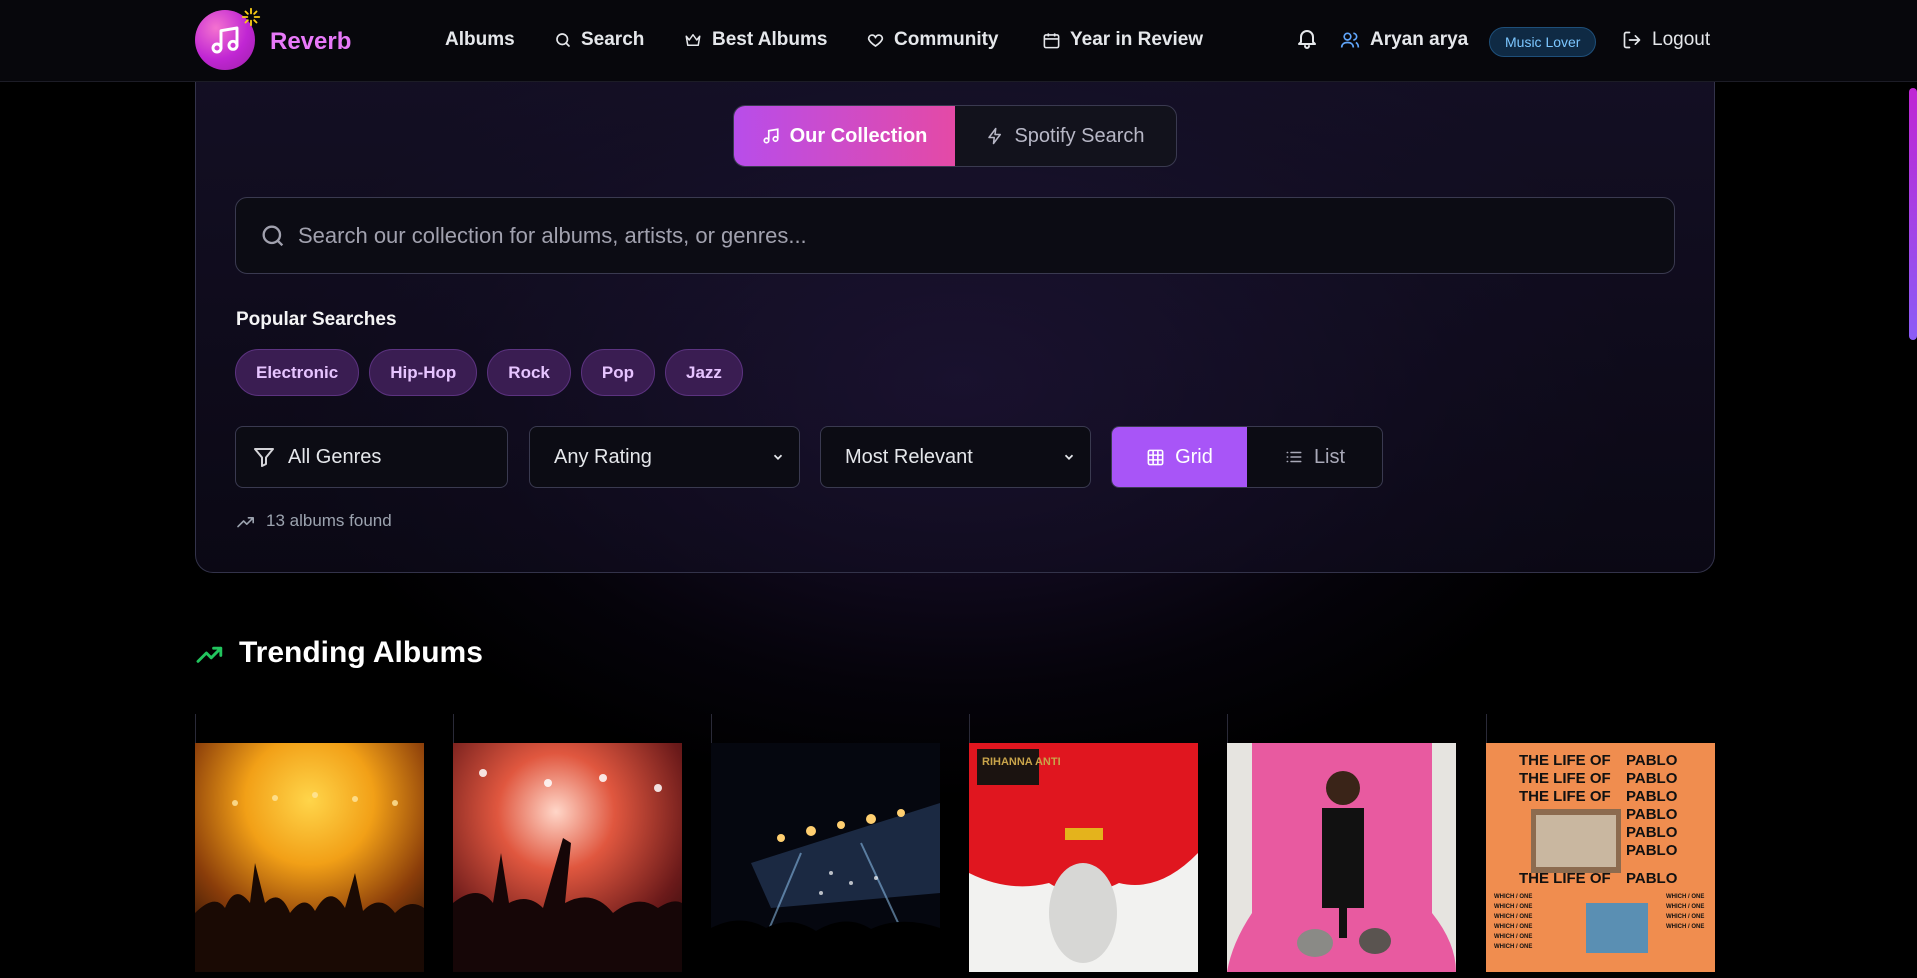 The width and height of the screenshot is (1917, 978). What do you see at coordinates (825, 857) in the screenshot?
I see `album-cover-festival-stage-lights` at bounding box center [825, 857].